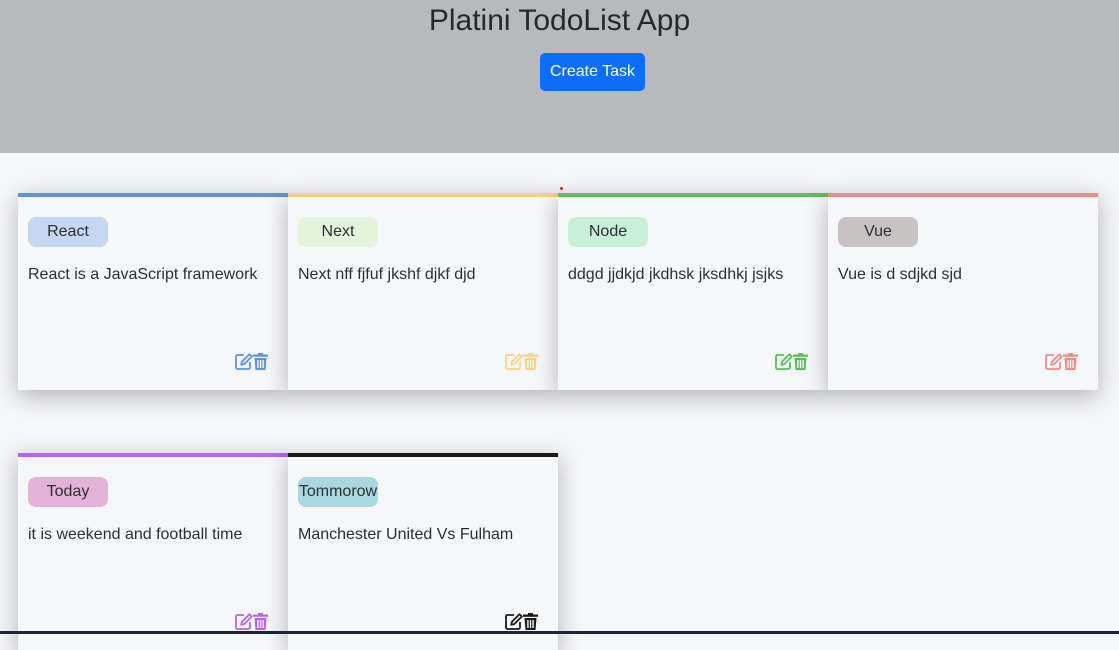 This screenshot has height=650, width=1119. What do you see at coordinates (559, 20) in the screenshot?
I see `page-title: Platini TodoList App` at bounding box center [559, 20].